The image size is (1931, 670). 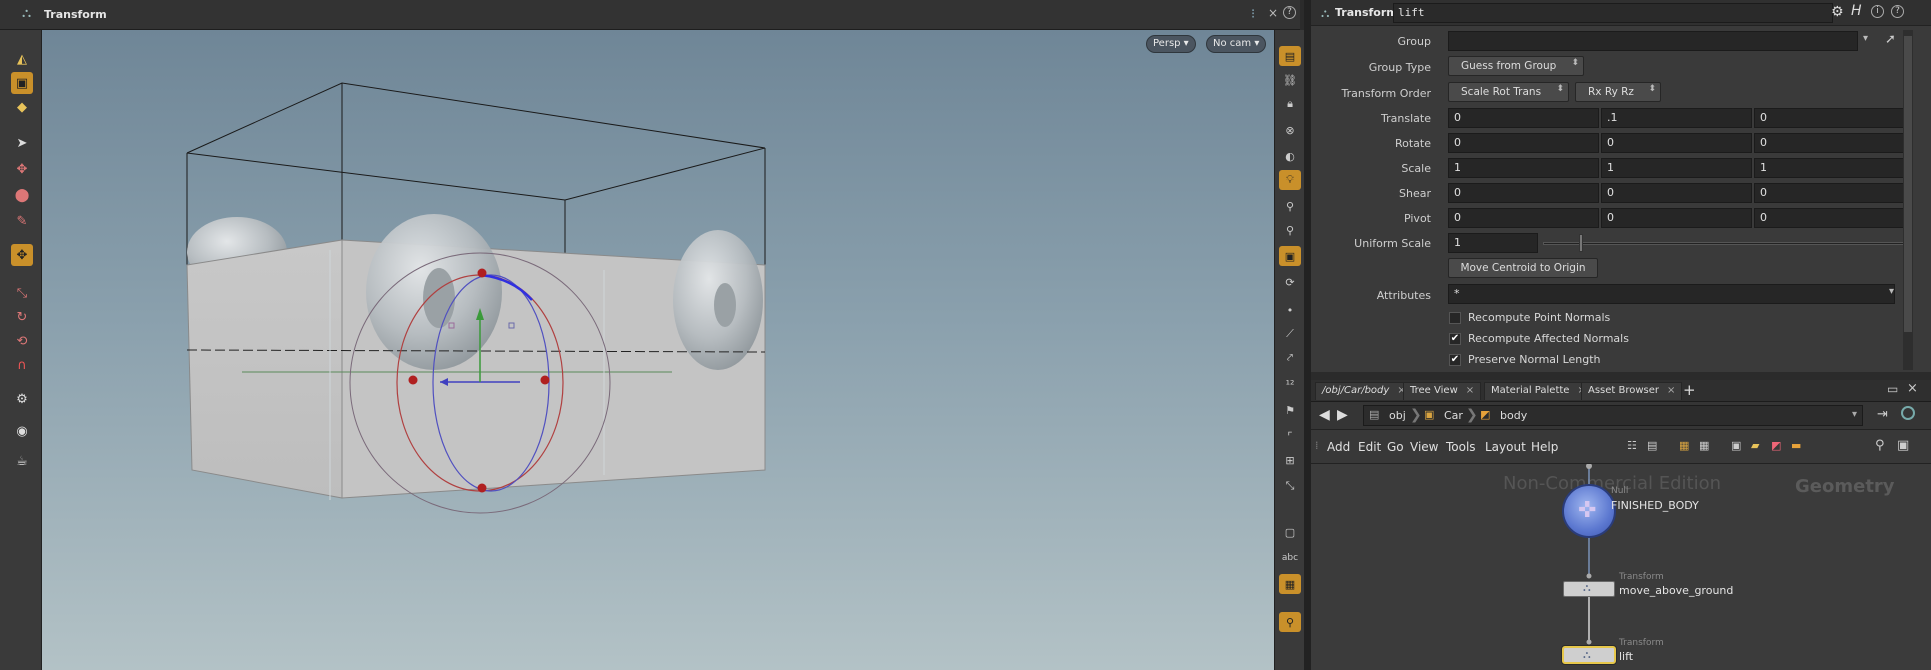 What do you see at coordinates (1538, 391) in the screenshot?
I see `tab-material-palette: Material Palette×` at bounding box center [1538, 391].